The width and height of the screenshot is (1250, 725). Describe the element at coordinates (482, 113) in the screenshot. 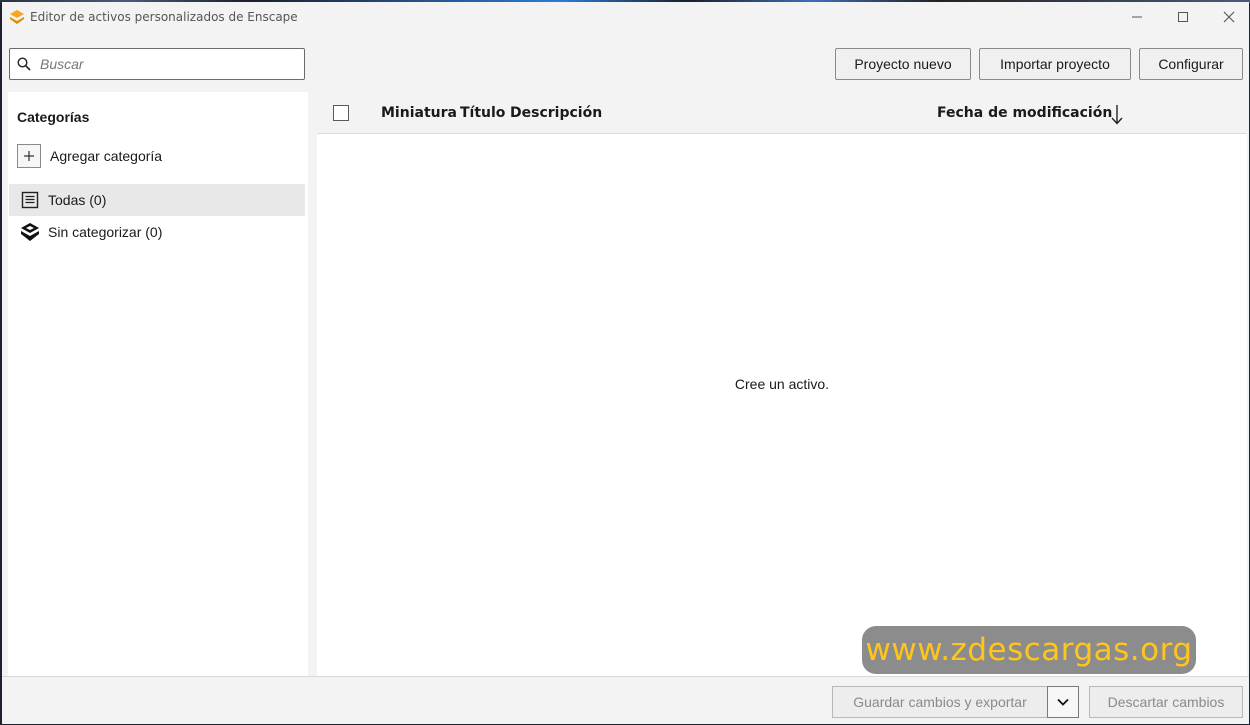

I see `column-header-title: Título` at that location.